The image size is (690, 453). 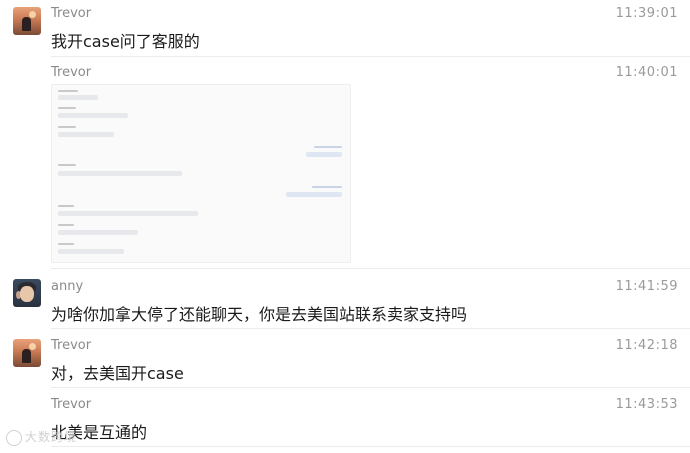 I want to click on message-time: 11:41:59, so click(x=646, y=286).